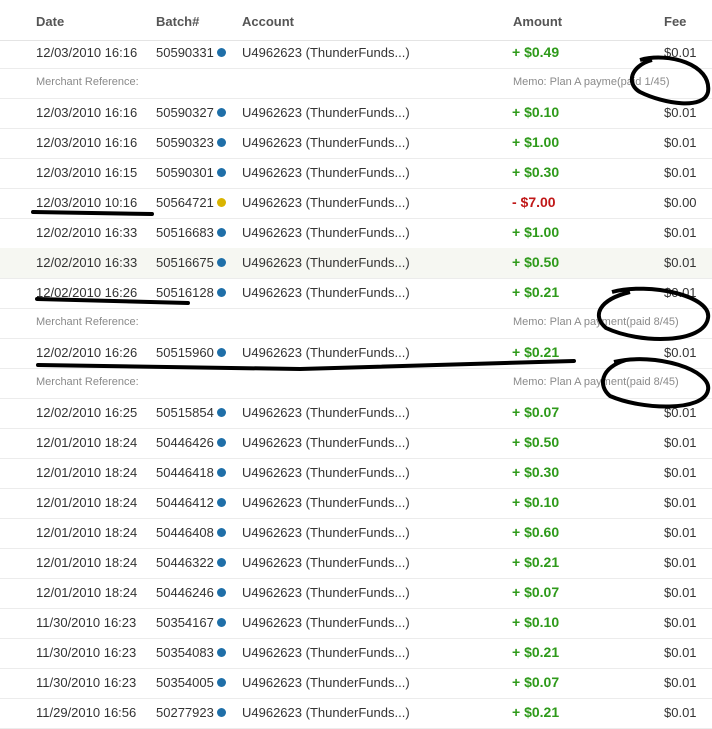 This screenshot has width=712, height=729. I want to click on batch-number: 50564721, so click(185, 202).